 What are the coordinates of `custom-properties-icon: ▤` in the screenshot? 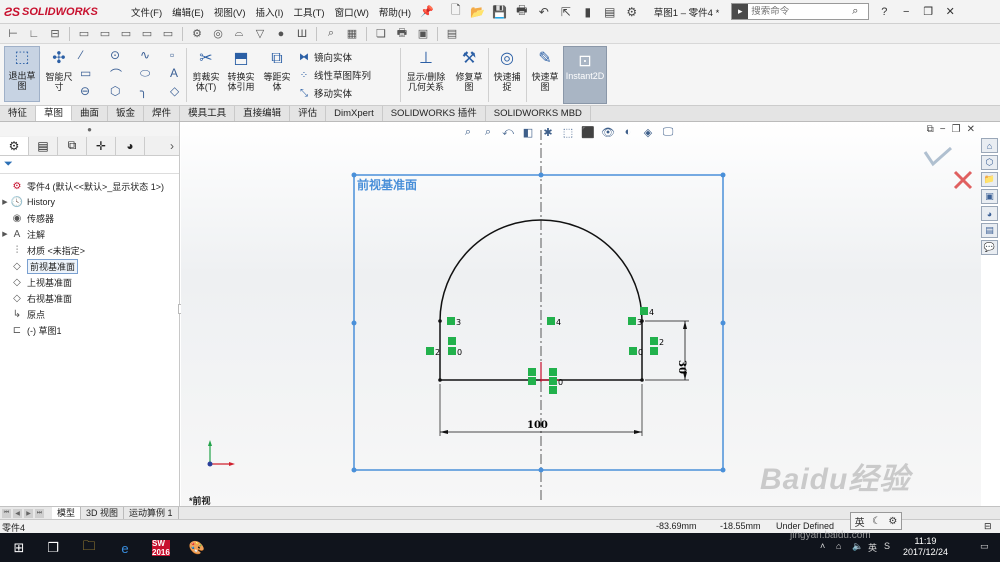 It's located at (989, 230).